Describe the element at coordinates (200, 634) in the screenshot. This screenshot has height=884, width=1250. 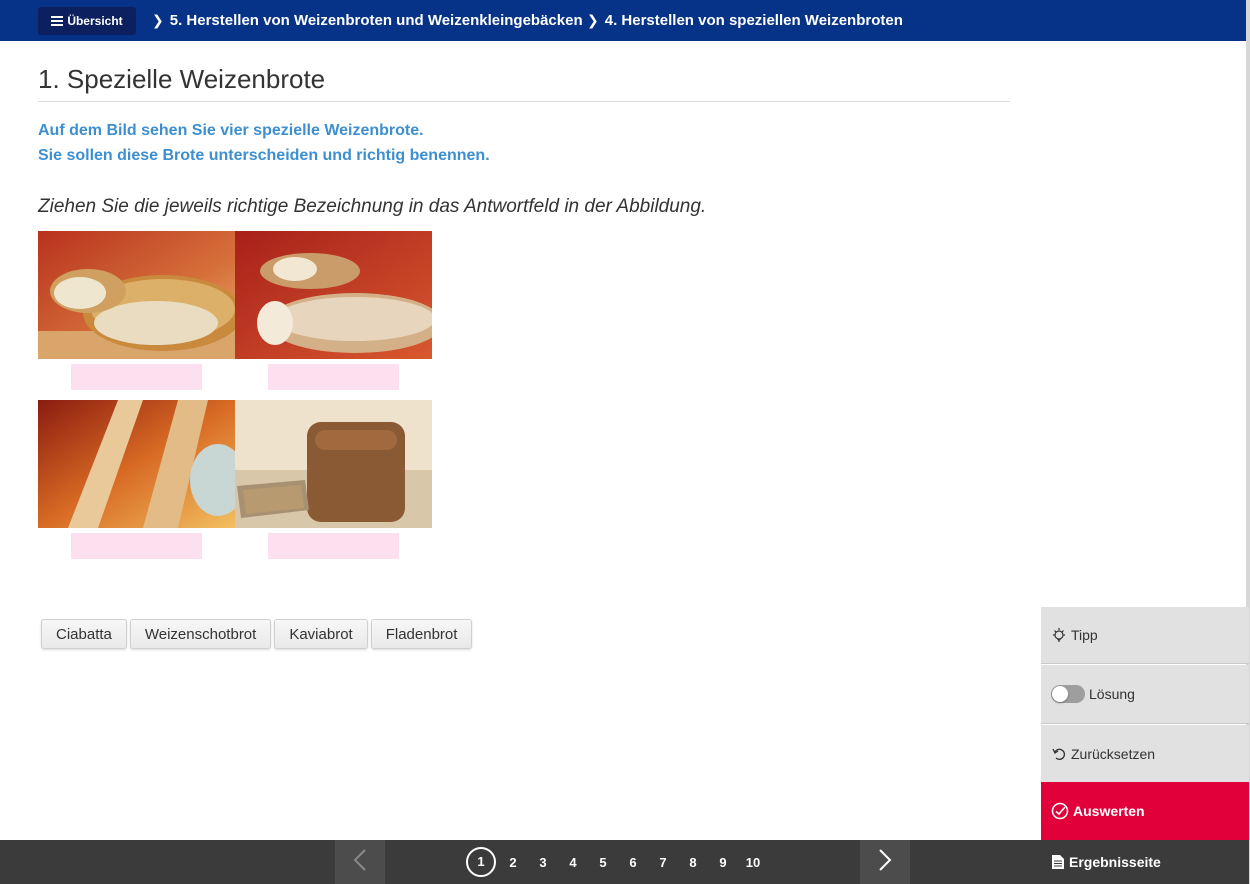
I see `word-option-weizenschotbrot: Weizenschotbrot` at that location.